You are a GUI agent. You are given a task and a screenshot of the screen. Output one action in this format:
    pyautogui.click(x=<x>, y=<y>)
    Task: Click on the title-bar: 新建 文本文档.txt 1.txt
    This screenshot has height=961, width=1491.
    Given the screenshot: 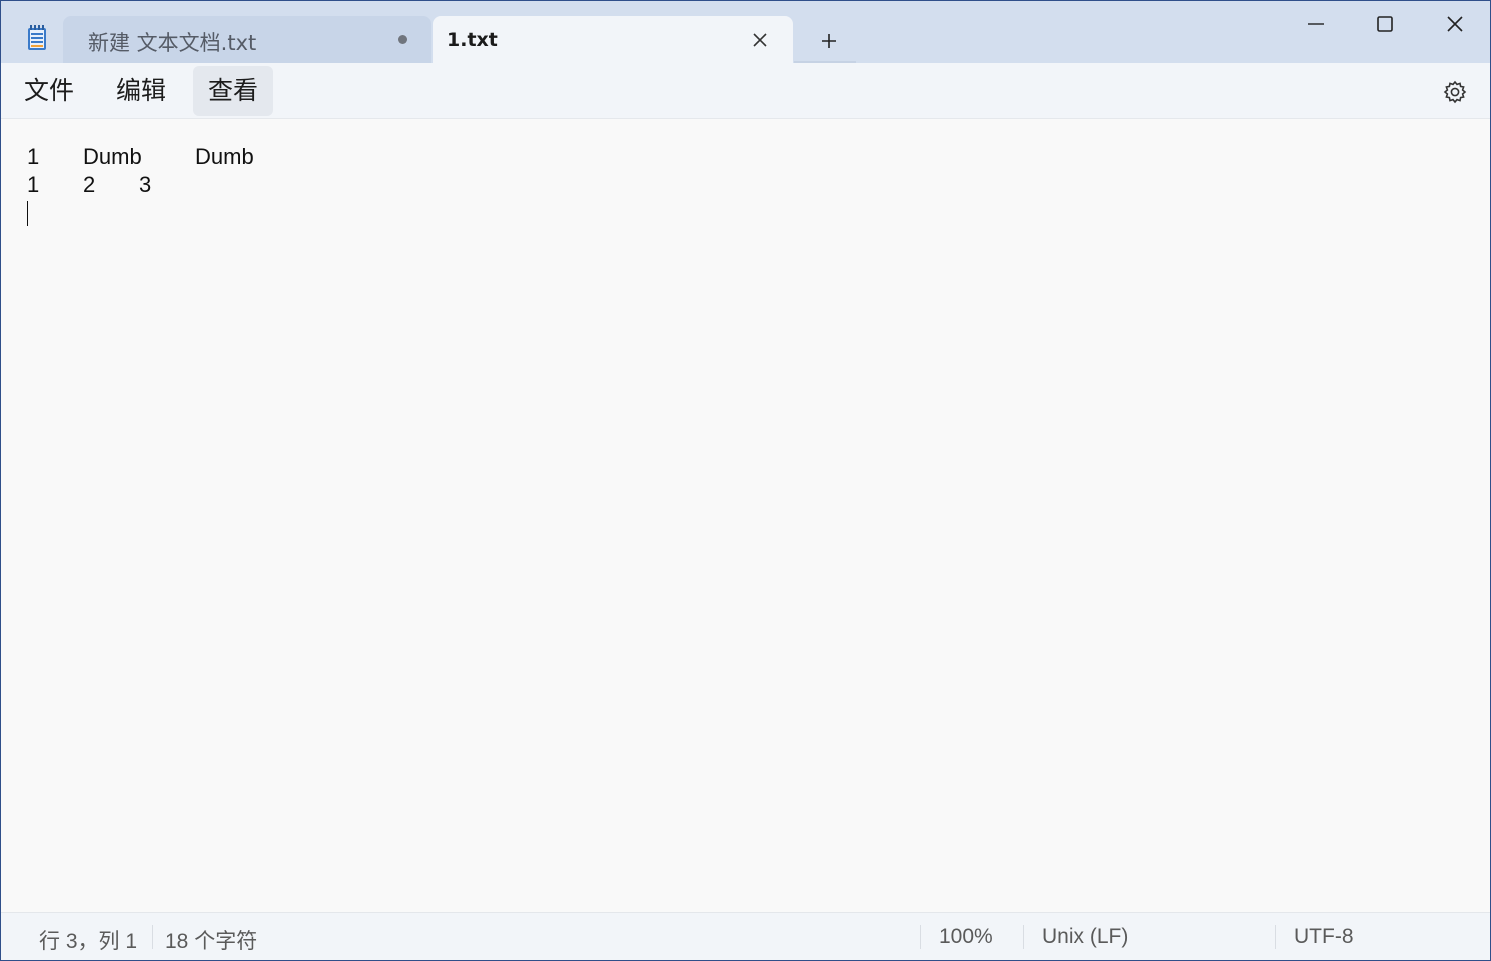 What is the action you would take?
    pyautogui.click(x=745, y=32)
    